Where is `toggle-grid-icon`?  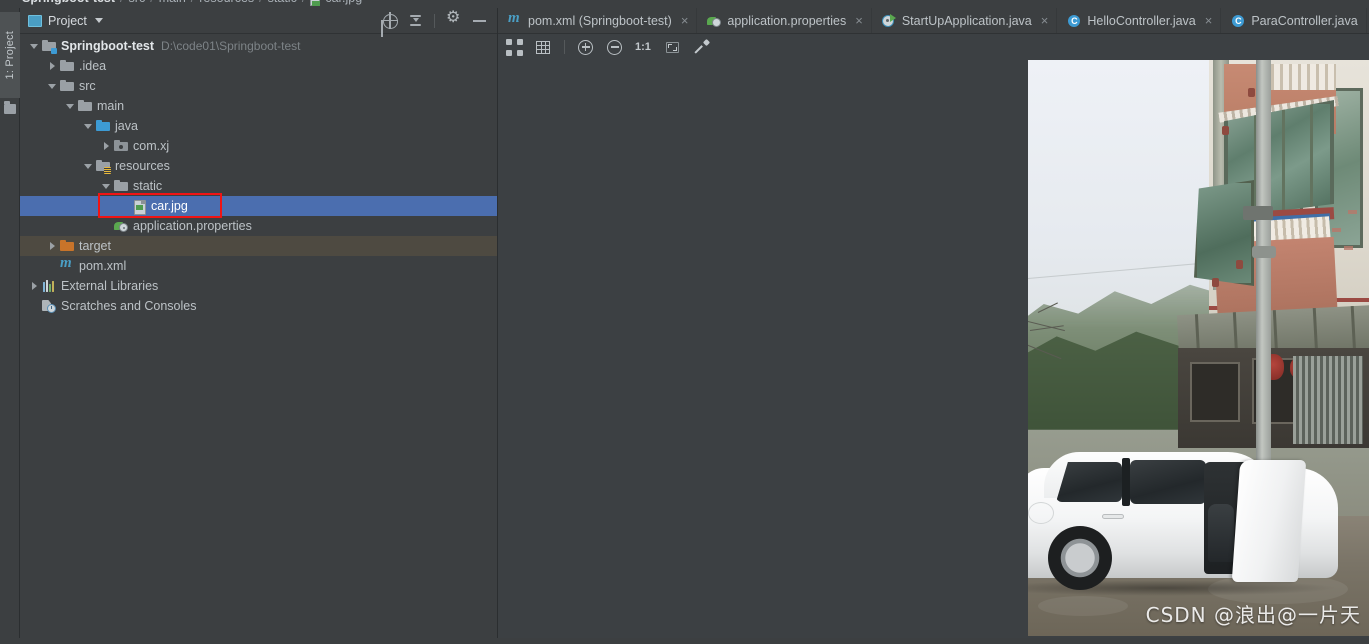 toggle-grid-icon is located at coordinates (543, 47).